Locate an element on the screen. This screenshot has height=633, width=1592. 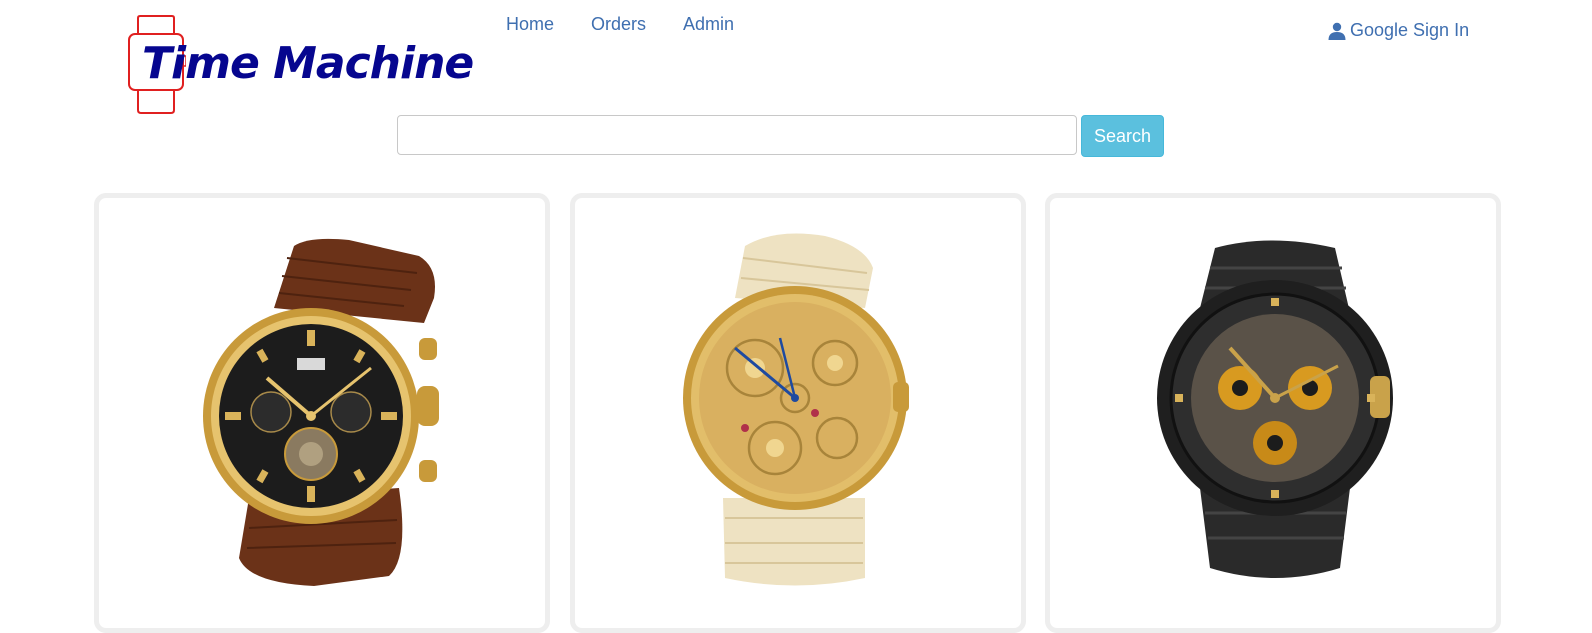
brand-logo: Time Machine is located at coordinates (300, 65).